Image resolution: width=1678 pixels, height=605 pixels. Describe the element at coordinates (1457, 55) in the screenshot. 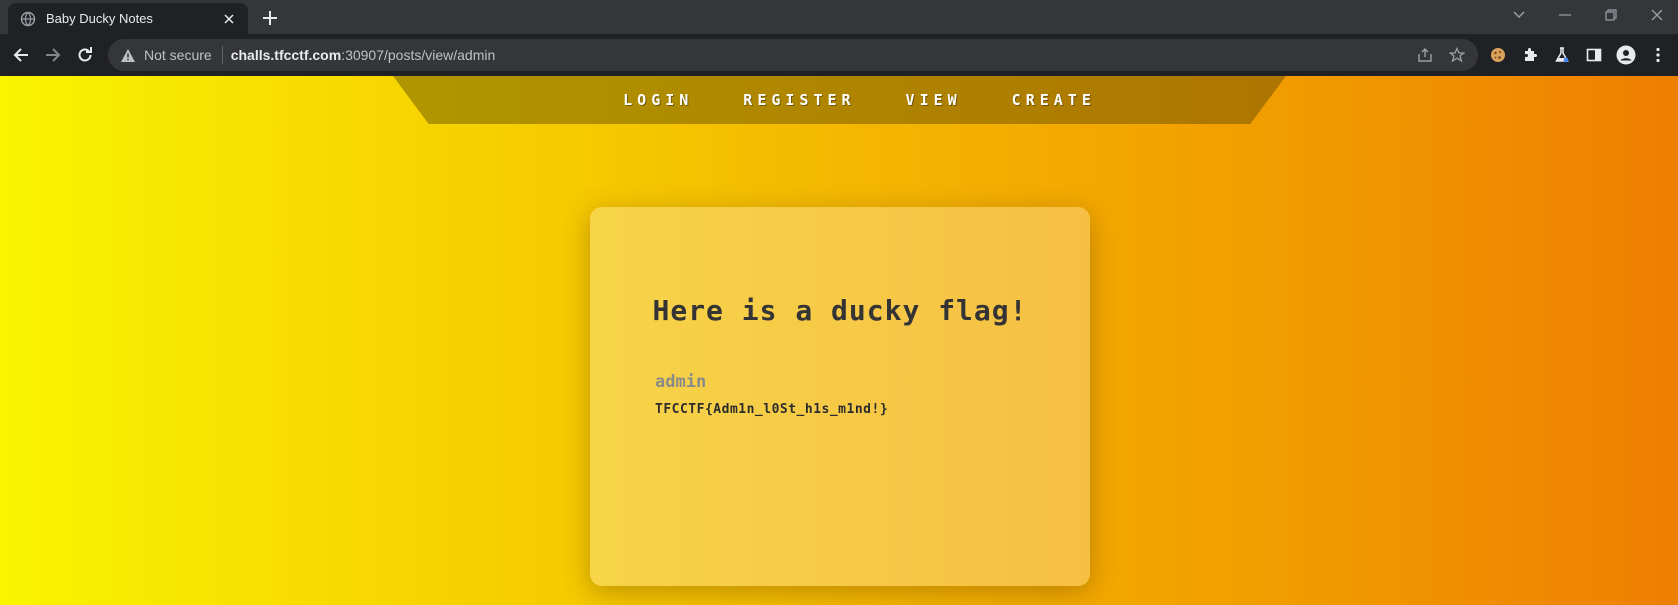

I see `bookmark-star-icon` at that location.